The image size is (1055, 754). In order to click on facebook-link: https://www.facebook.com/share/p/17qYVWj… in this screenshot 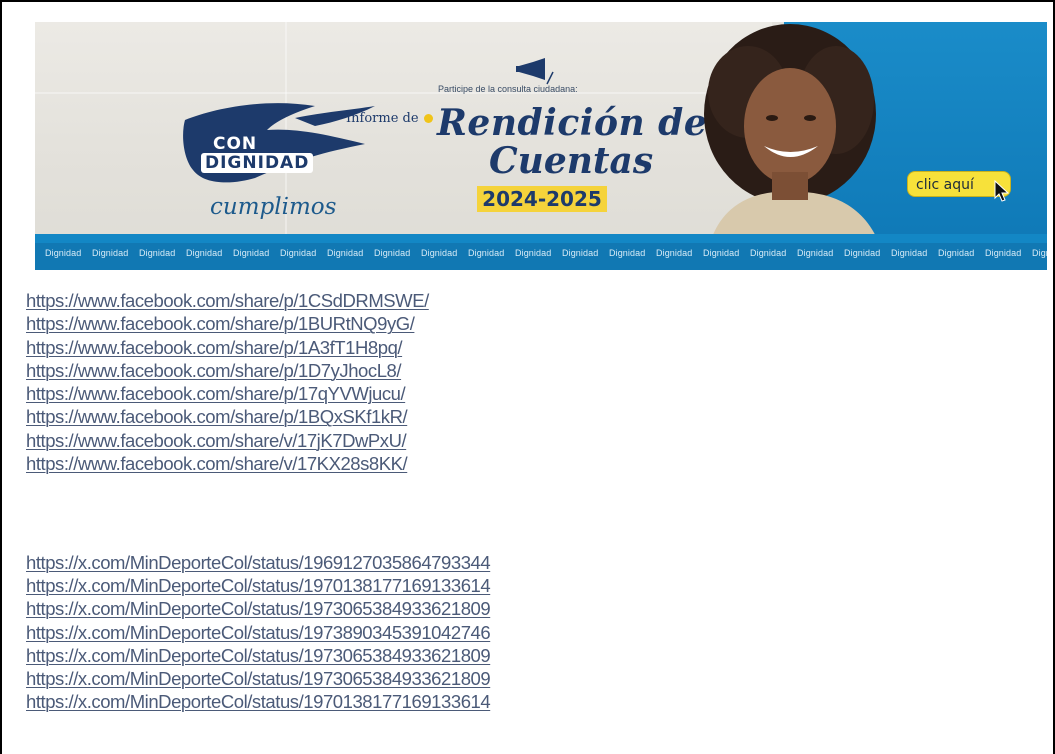, I will do `click(216, 393)`.